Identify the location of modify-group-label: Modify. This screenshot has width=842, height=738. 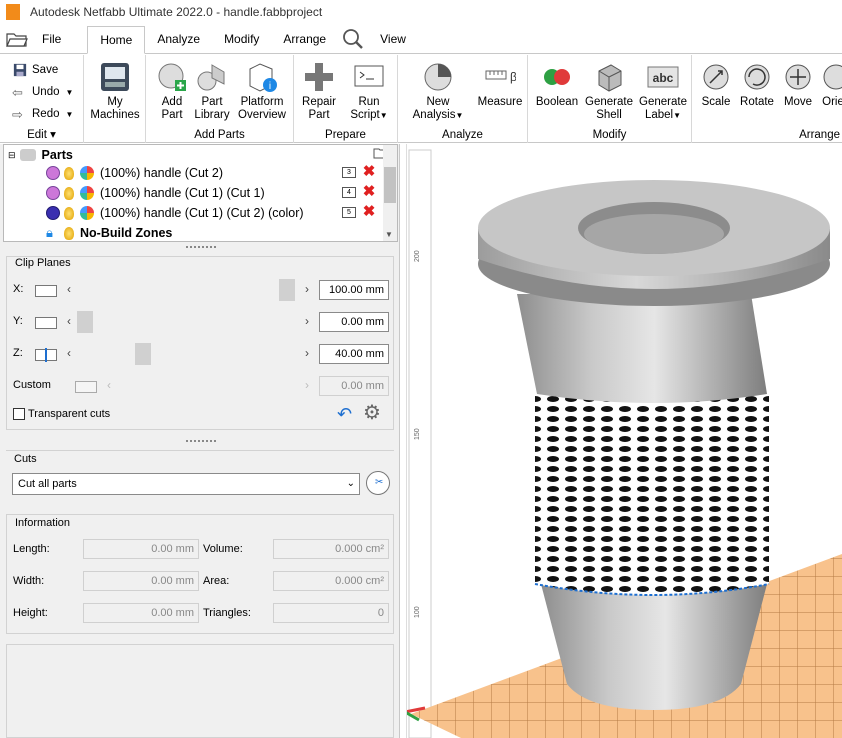
(609, 135).